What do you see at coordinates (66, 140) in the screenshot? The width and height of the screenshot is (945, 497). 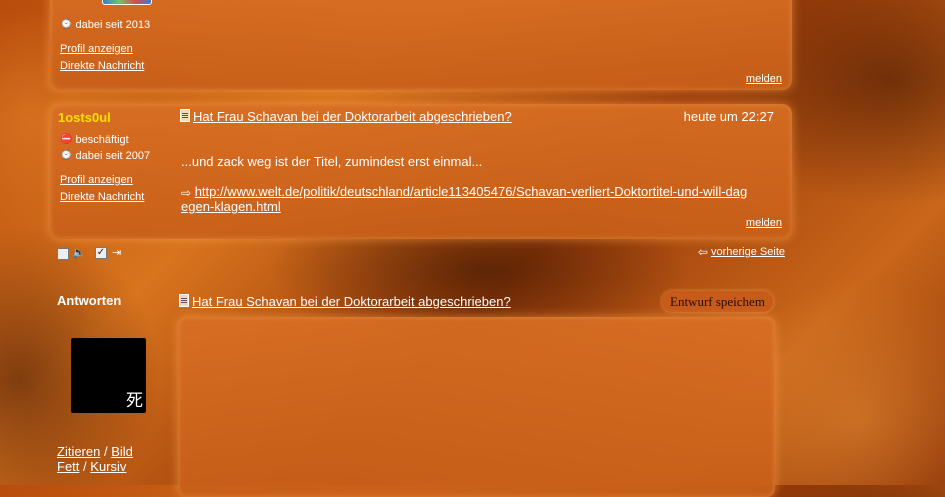 I see `busy-status-icon: ⛔` at bounding box center [66, 140].